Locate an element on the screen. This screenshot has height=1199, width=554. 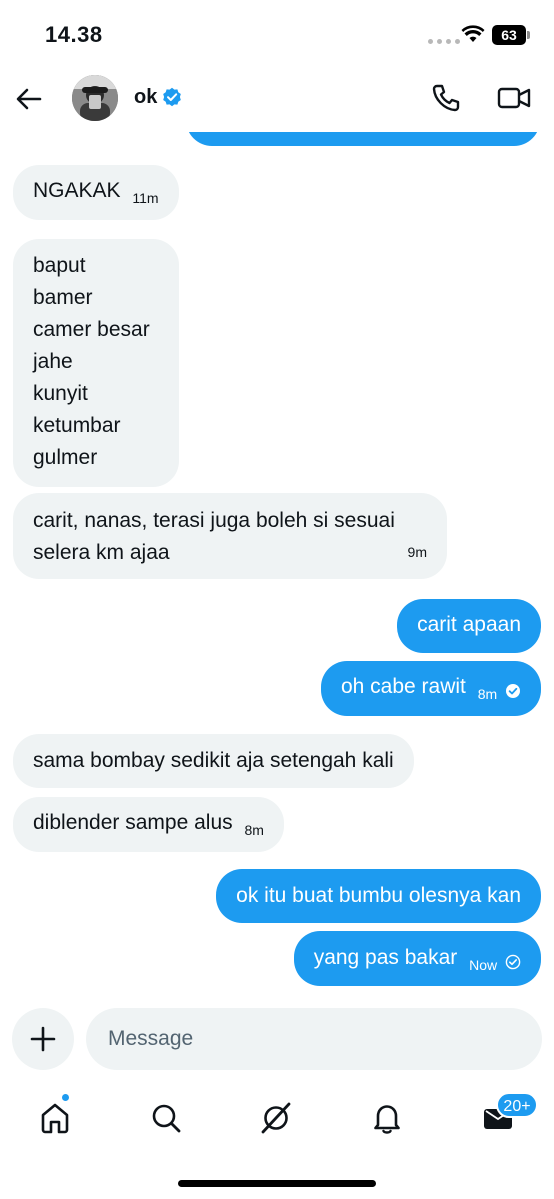
message-bubble: oh cabe rawit 8m is located at coordinates (430, 688).